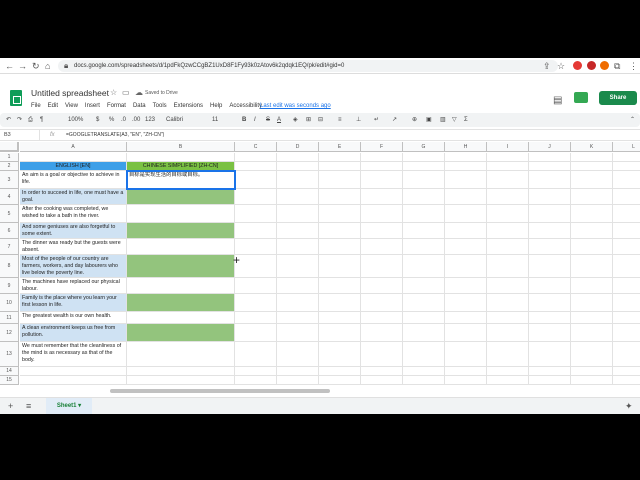  I want to click on row-header: 5, so click(9, 214).